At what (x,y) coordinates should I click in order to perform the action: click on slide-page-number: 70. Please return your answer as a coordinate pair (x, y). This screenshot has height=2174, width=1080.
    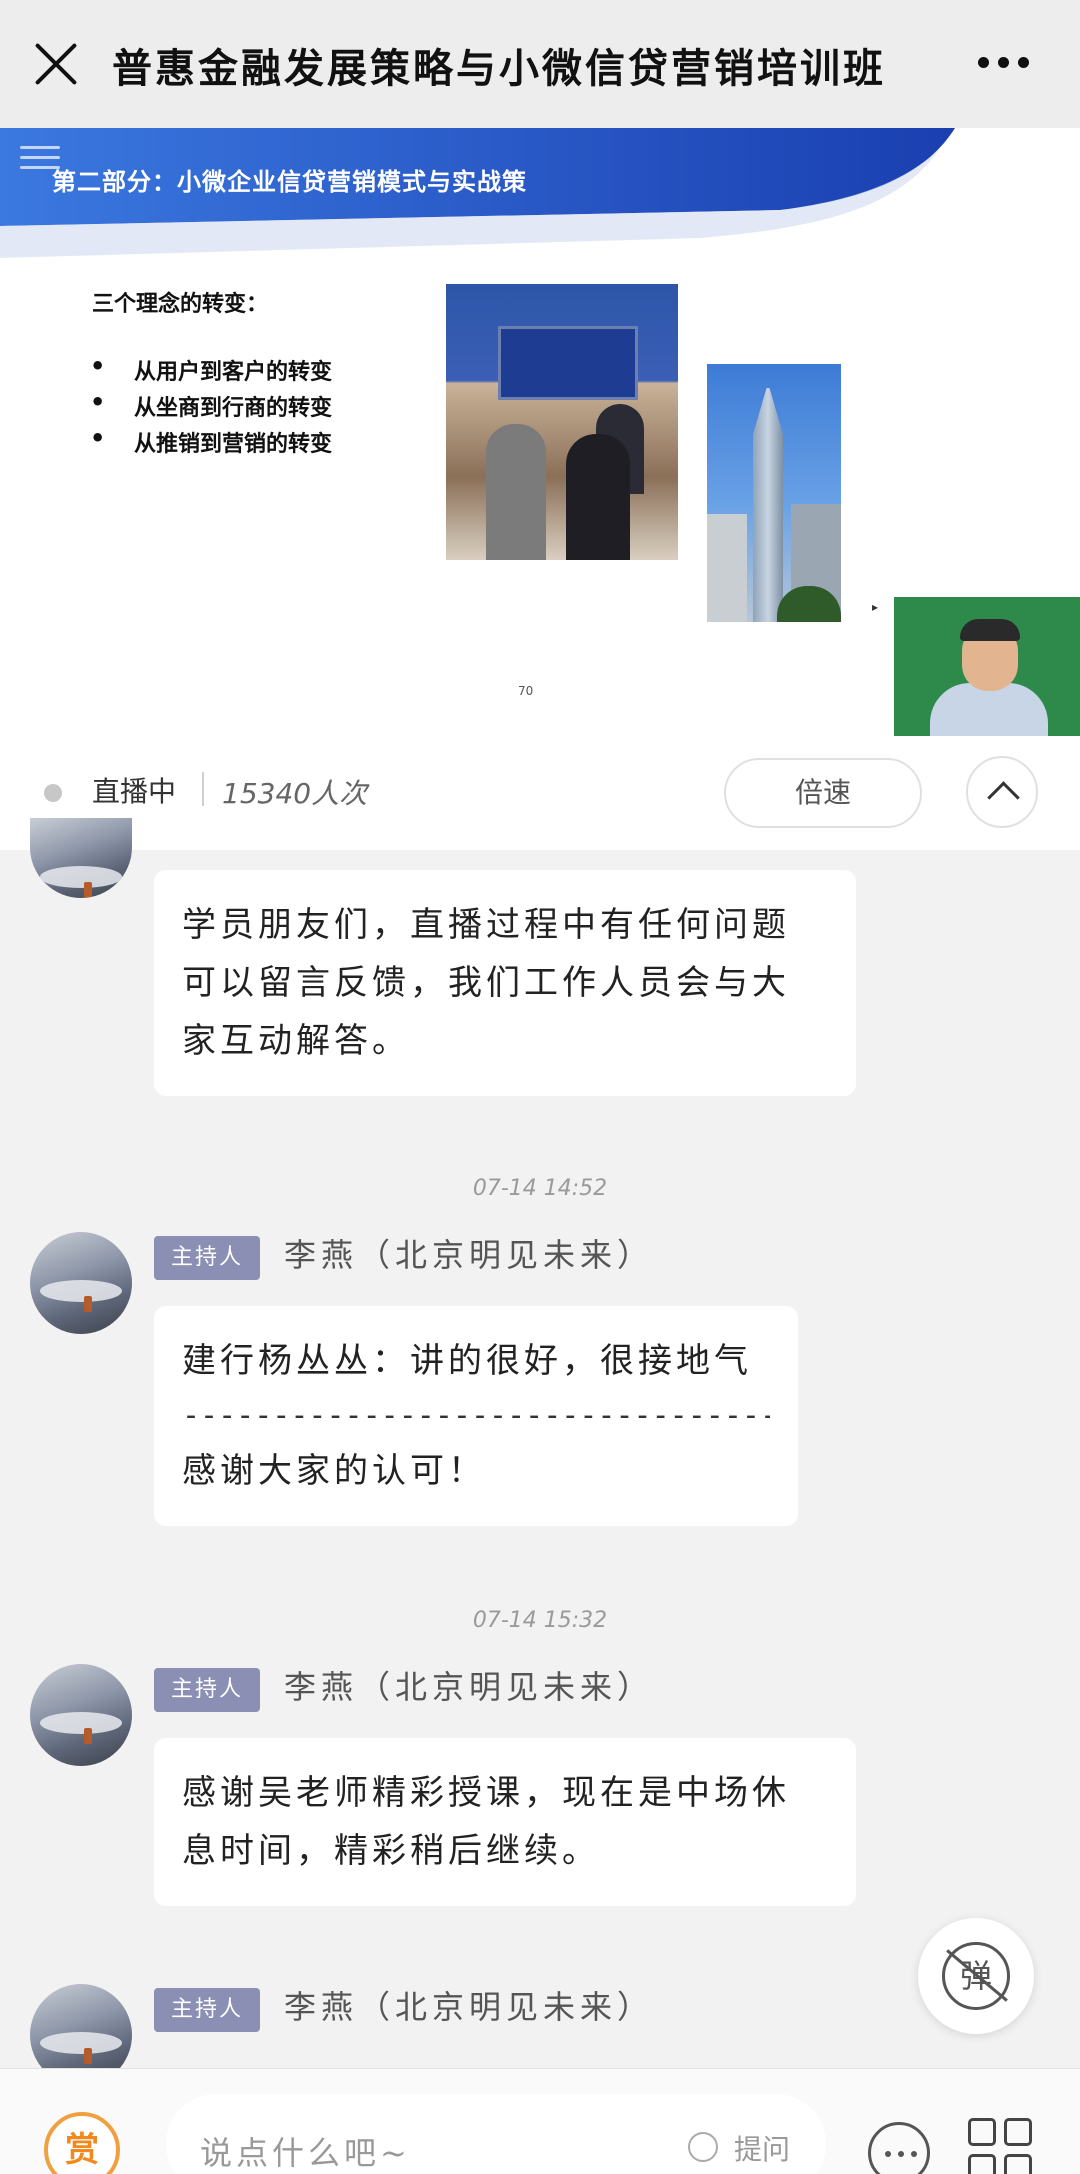
    Looking at the image, I should click on (526, 691).